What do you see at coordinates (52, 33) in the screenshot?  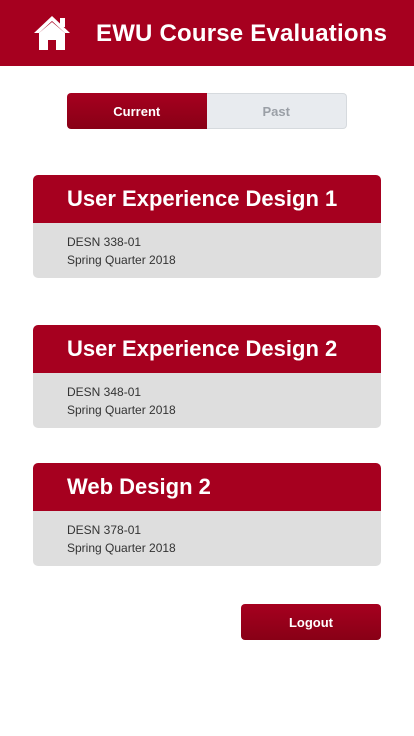 I see `home-icon` at bounding box center [52, 33].